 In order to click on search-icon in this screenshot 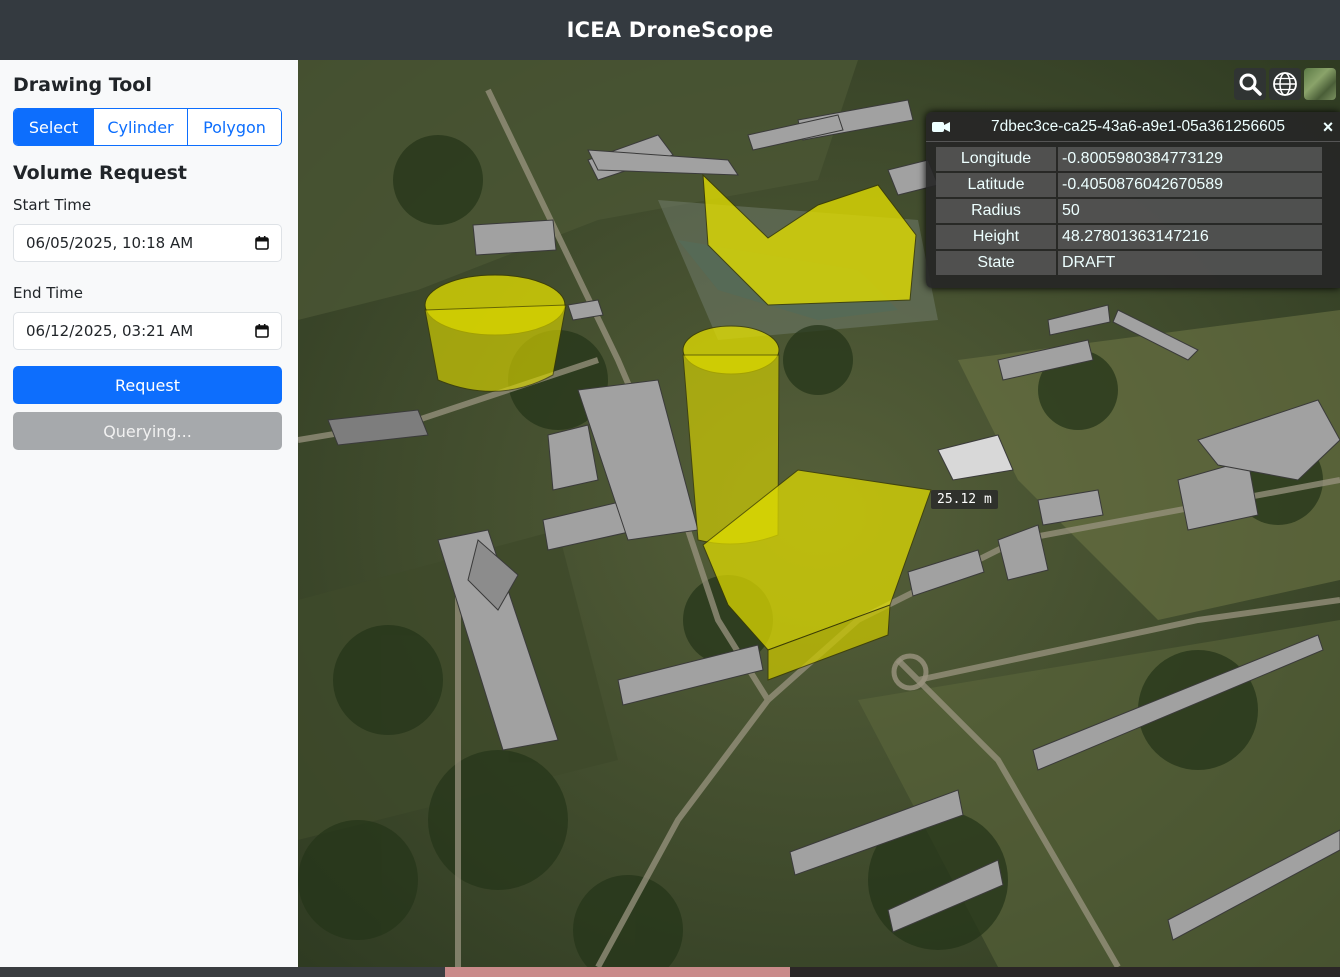, I will do `click(1250, 84)`.